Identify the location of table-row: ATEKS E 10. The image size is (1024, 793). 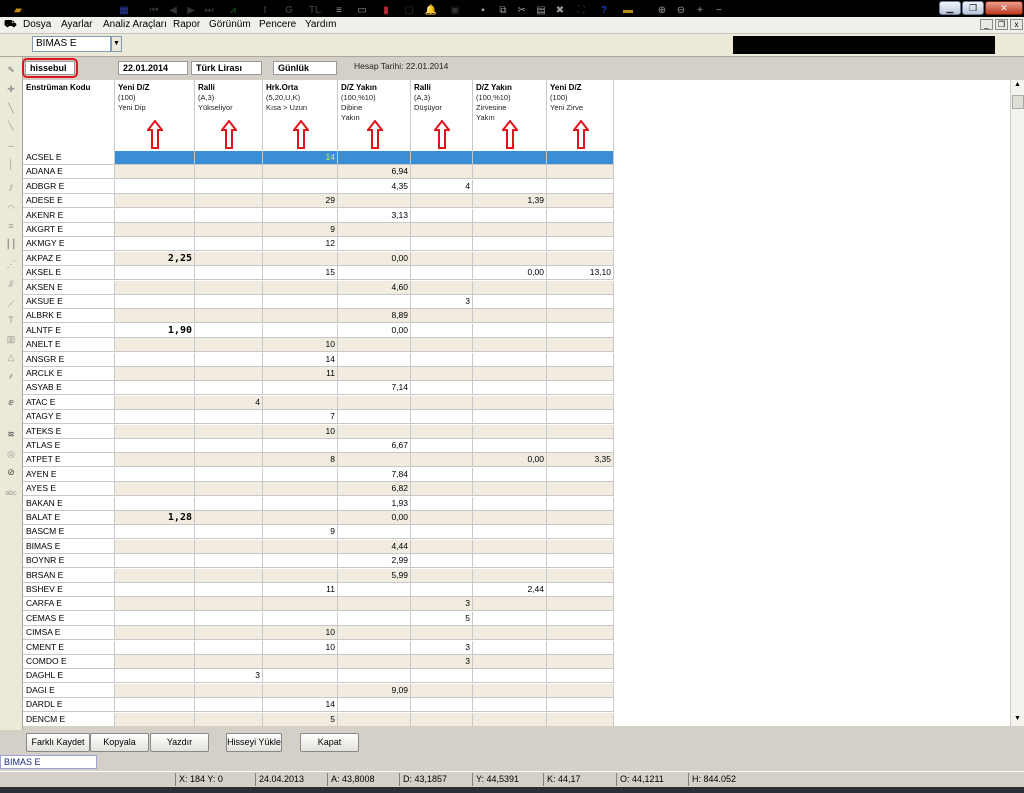
(318, 431).